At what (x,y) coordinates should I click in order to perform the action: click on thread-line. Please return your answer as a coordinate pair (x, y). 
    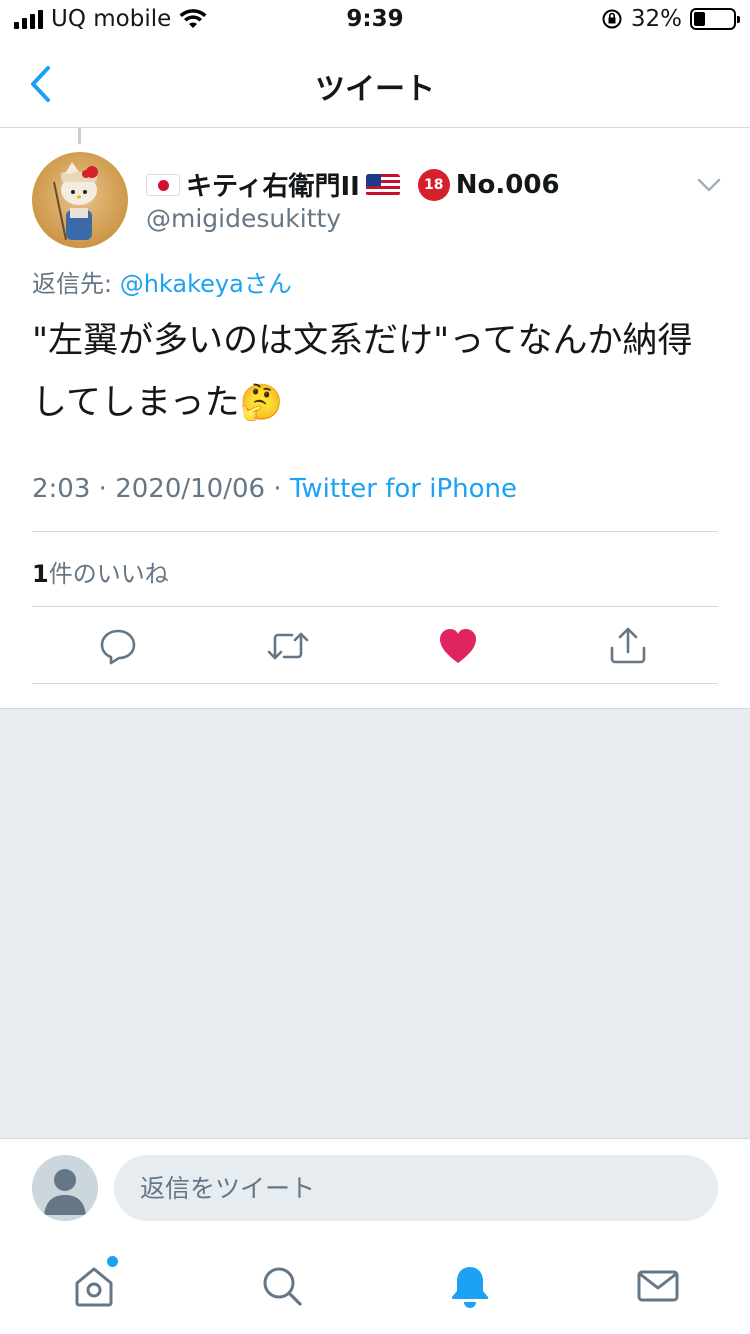
    Looking at the image, I should click on (79, 136).